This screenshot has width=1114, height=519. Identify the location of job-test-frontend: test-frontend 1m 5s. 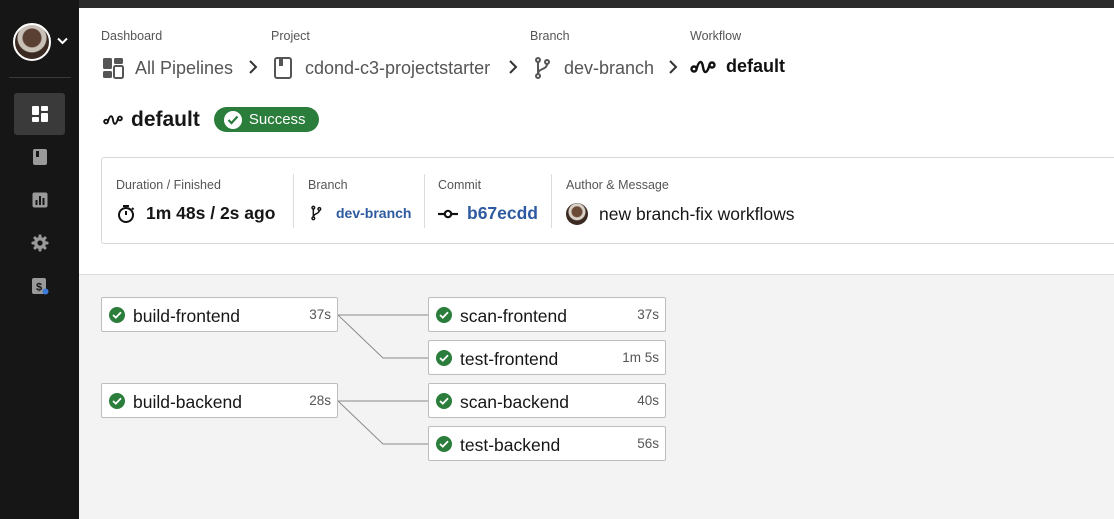
(547, 357).